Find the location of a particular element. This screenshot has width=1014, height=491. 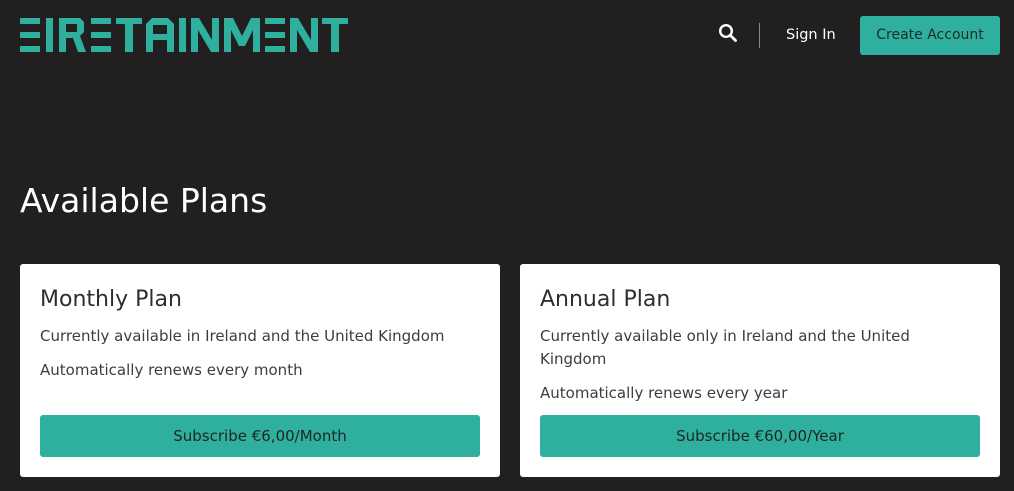

search-icon is located at coordinates (728, 35).